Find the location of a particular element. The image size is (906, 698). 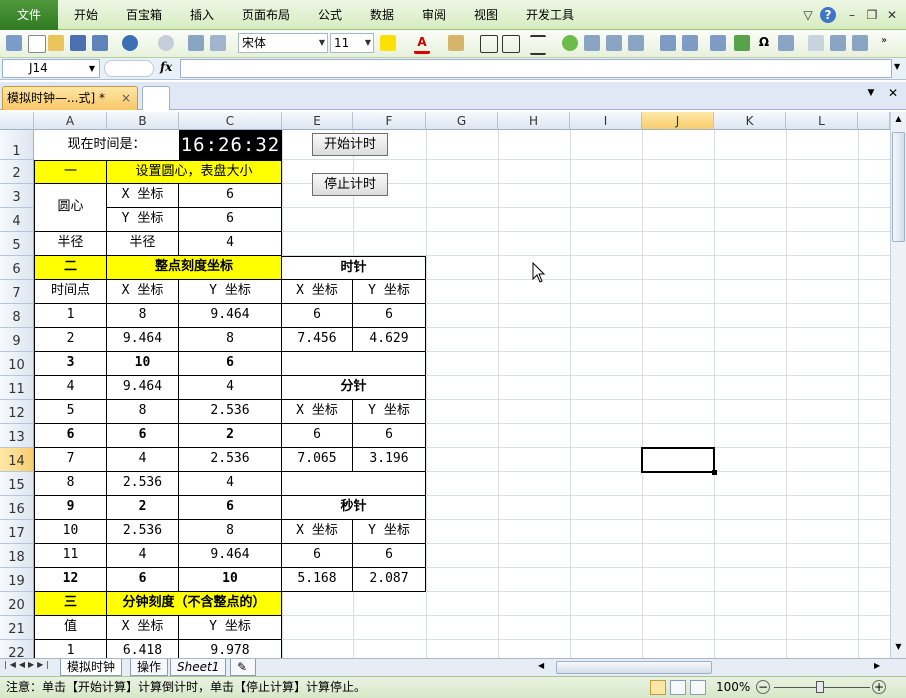

hscroll-left-icon: ◀ is located at coordinates (544, 667).